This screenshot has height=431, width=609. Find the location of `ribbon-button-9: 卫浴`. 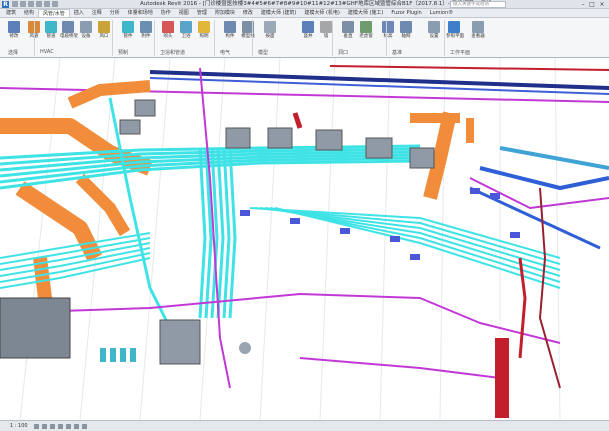

ribbon-button-9: 卫浴 is located at coordinates (186, 34).